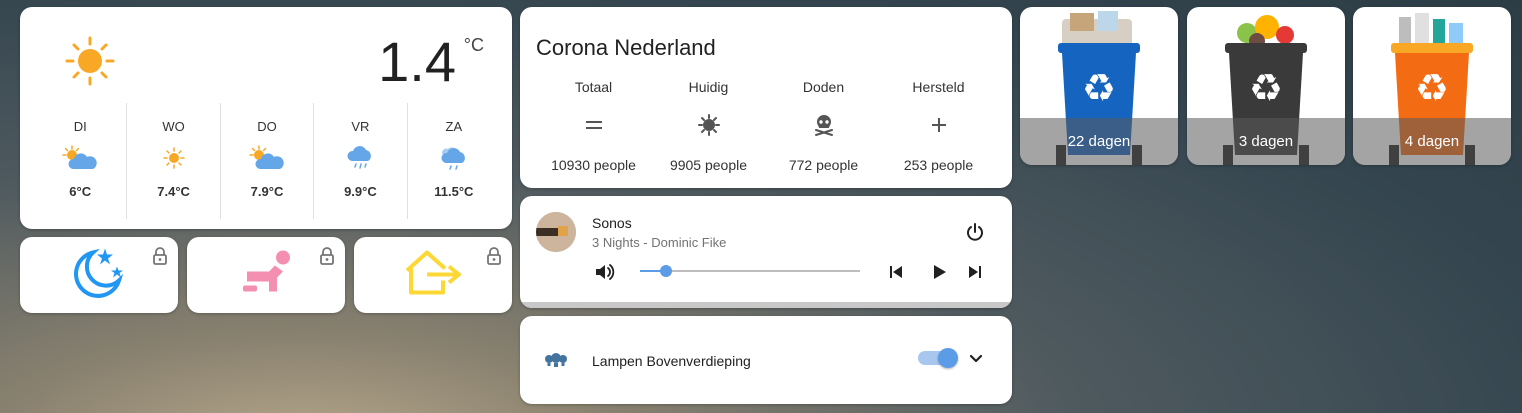  I want to click on stat-value: 10930 people, so click(593, 165).